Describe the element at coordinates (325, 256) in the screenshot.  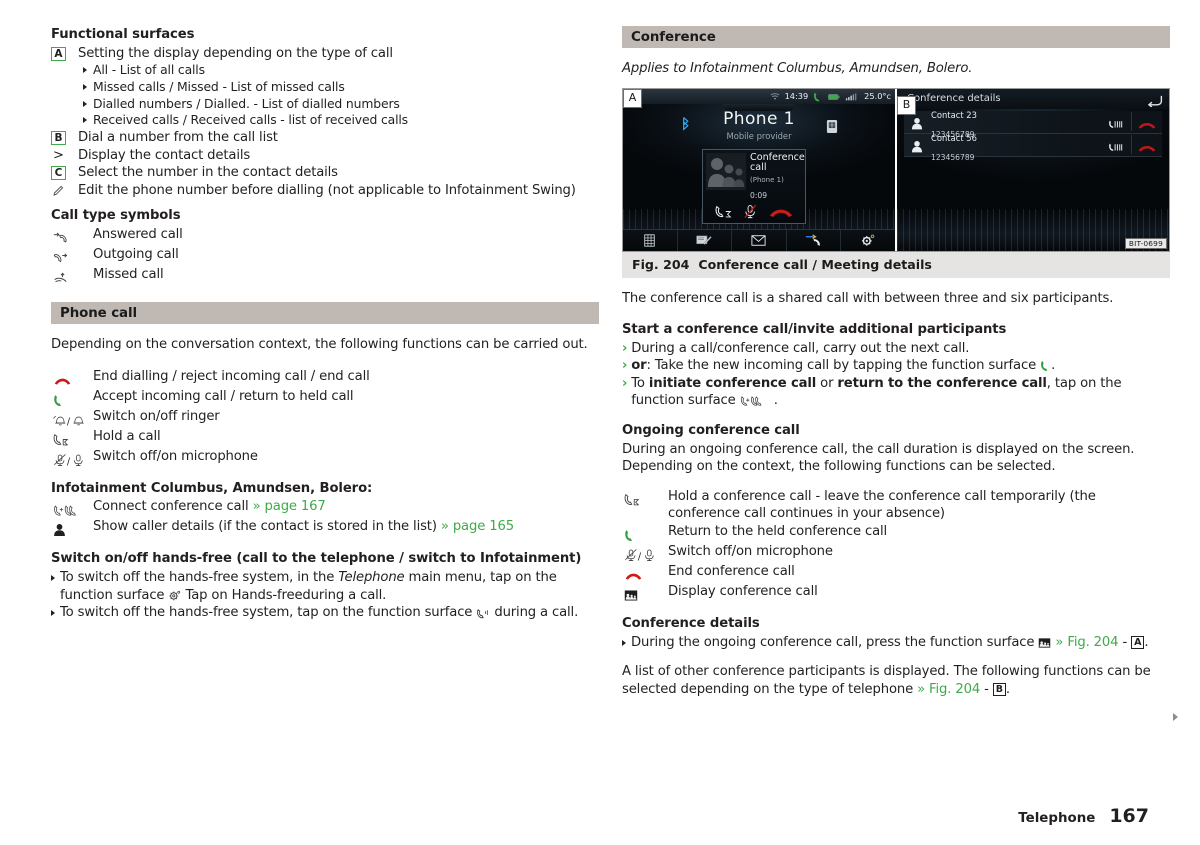
I see `call-type-row-outgoing: Outgoing call` at that location.